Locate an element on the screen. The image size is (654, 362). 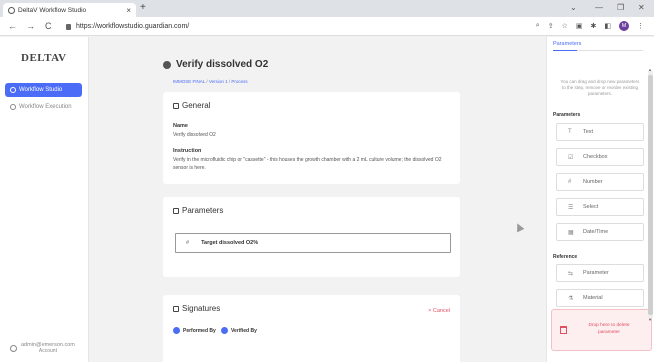
breadcrumb-version: Version 1 is located at coordinates (218, 81).